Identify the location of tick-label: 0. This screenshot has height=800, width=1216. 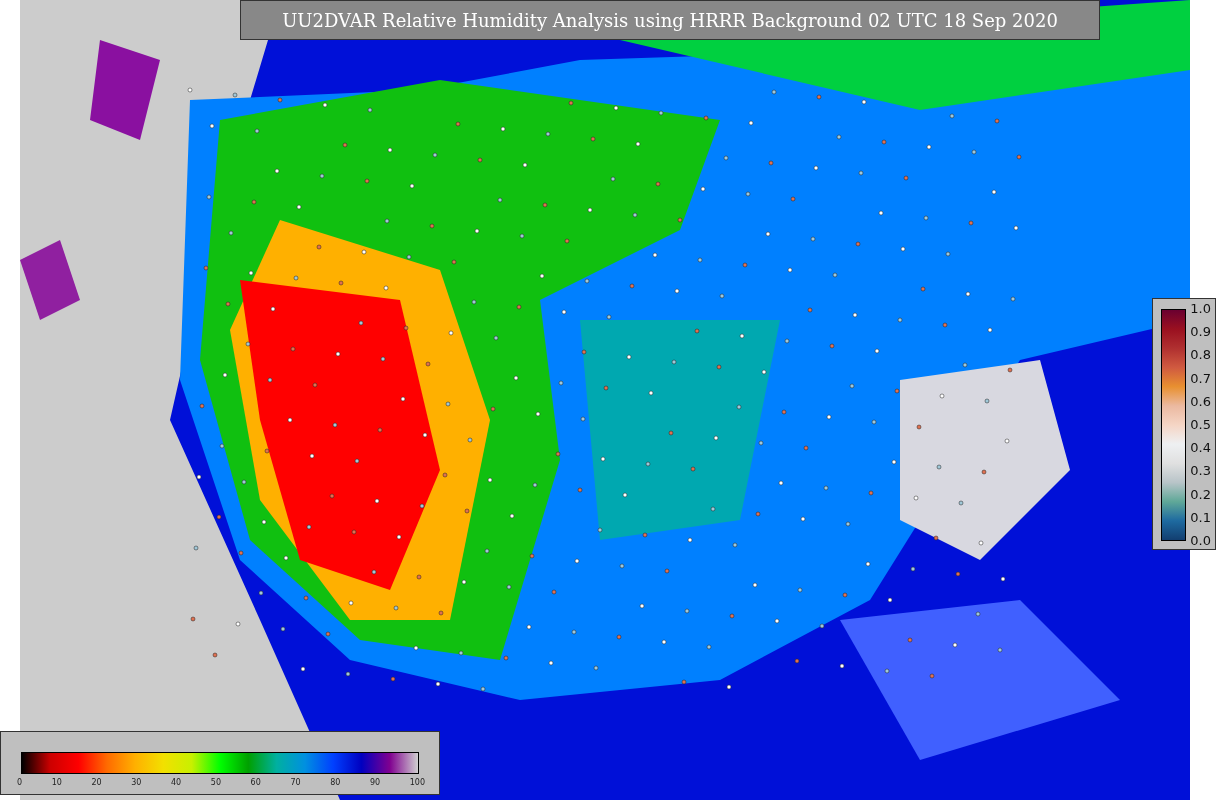
(20, 782).